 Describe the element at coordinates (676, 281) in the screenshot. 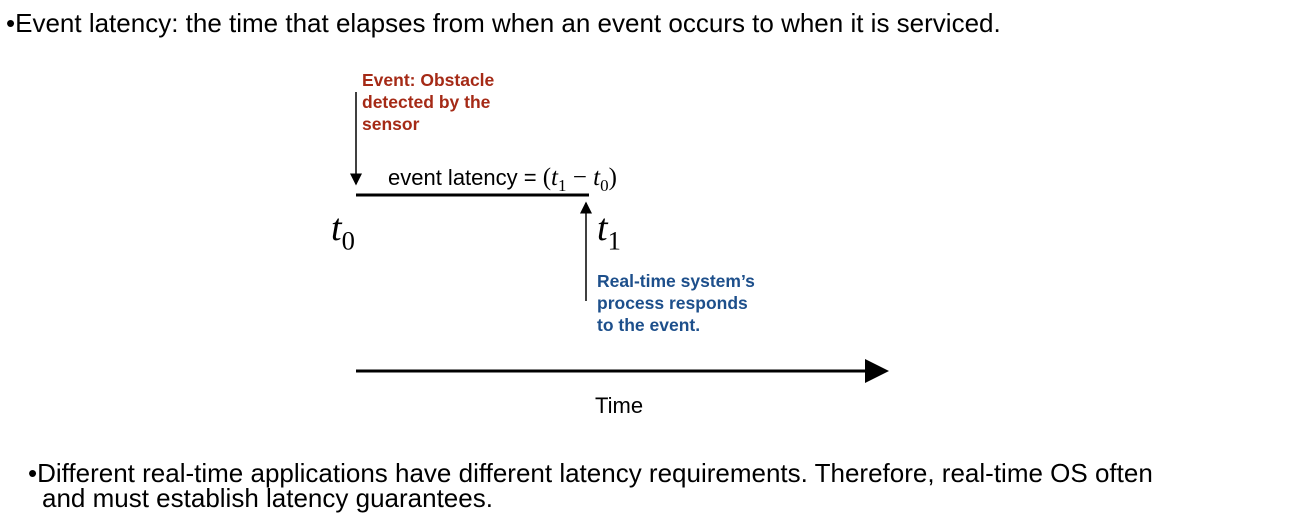

I see `response-label-line: Real-time system’s` at that location.